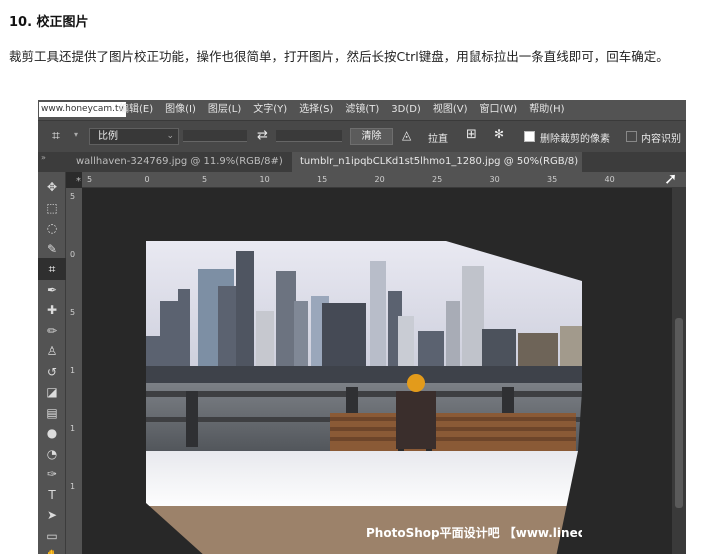 This screenshot has width=704, height=554. What do you see at coordinates (49, 22) in the screenshot?
I see `section-heading: 10. 校正图片` at bounding box center [49, 22].